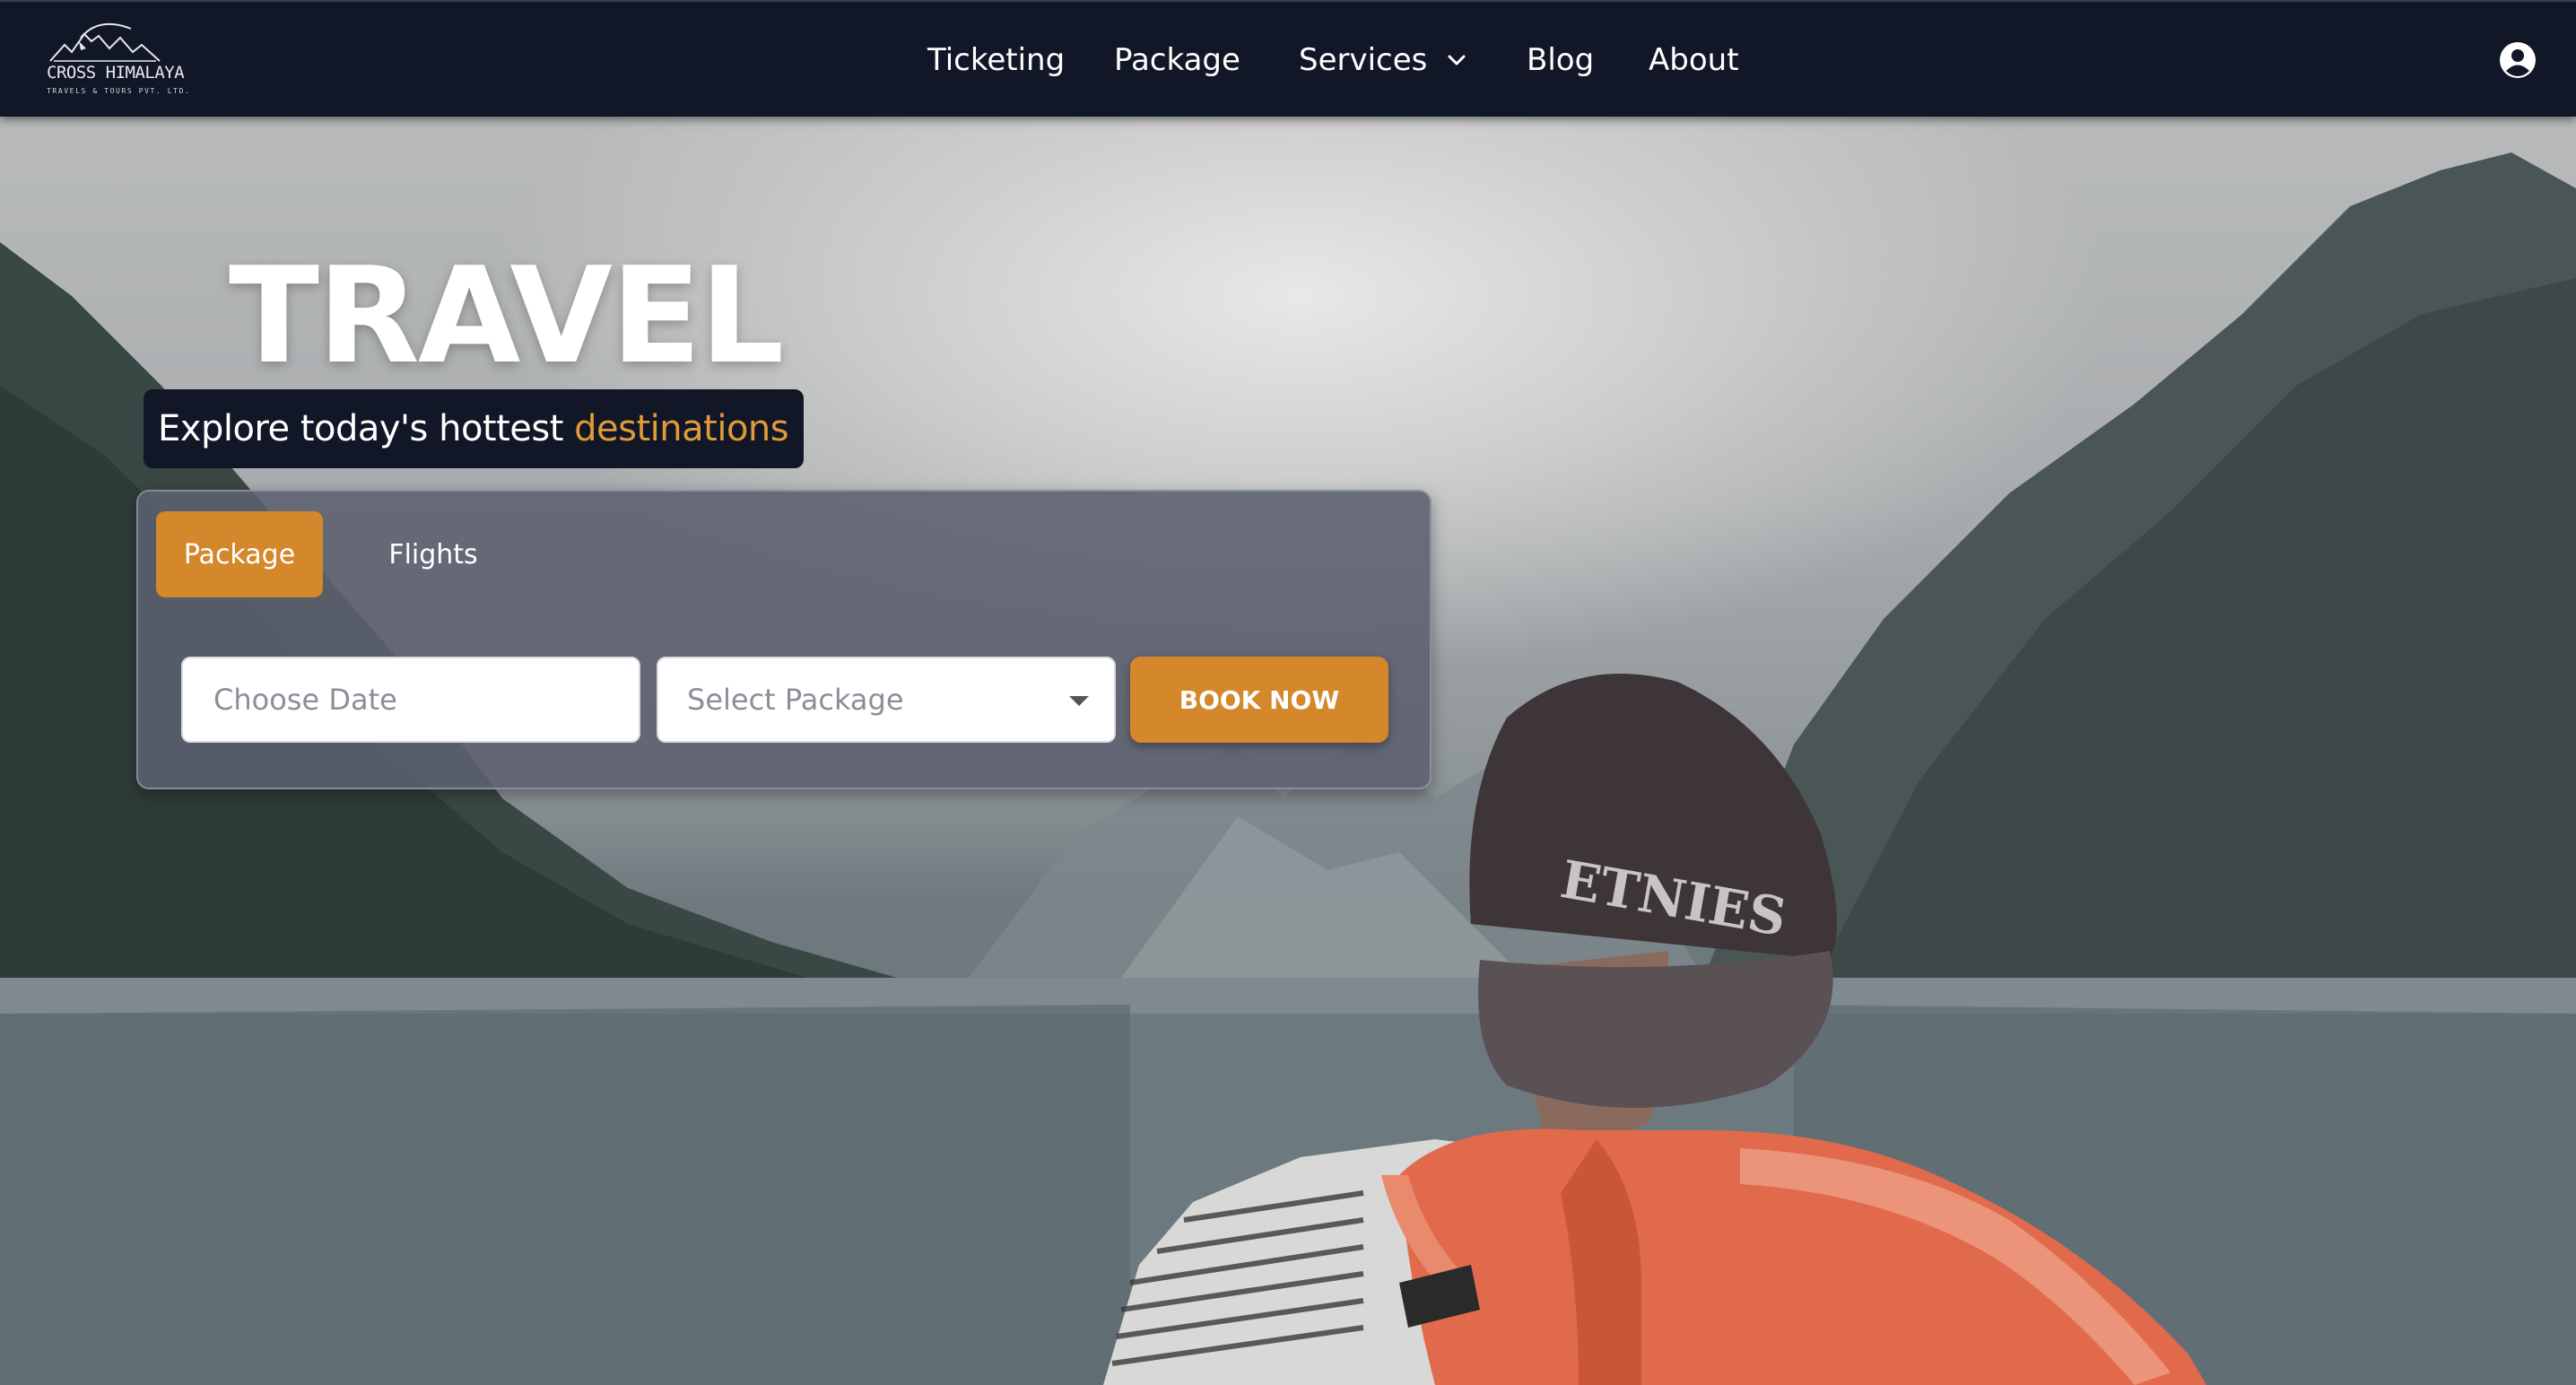  What do you see at coordinates (681, 428) in the screenshot?
I see `tagline-accent: destinations` at bounding box center [681, 428].